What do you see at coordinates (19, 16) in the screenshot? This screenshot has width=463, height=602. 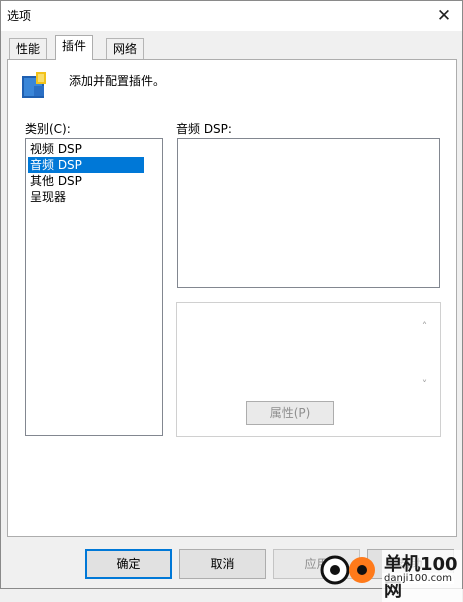 I see `window-title: 选项` at bounding box center [19, 16].